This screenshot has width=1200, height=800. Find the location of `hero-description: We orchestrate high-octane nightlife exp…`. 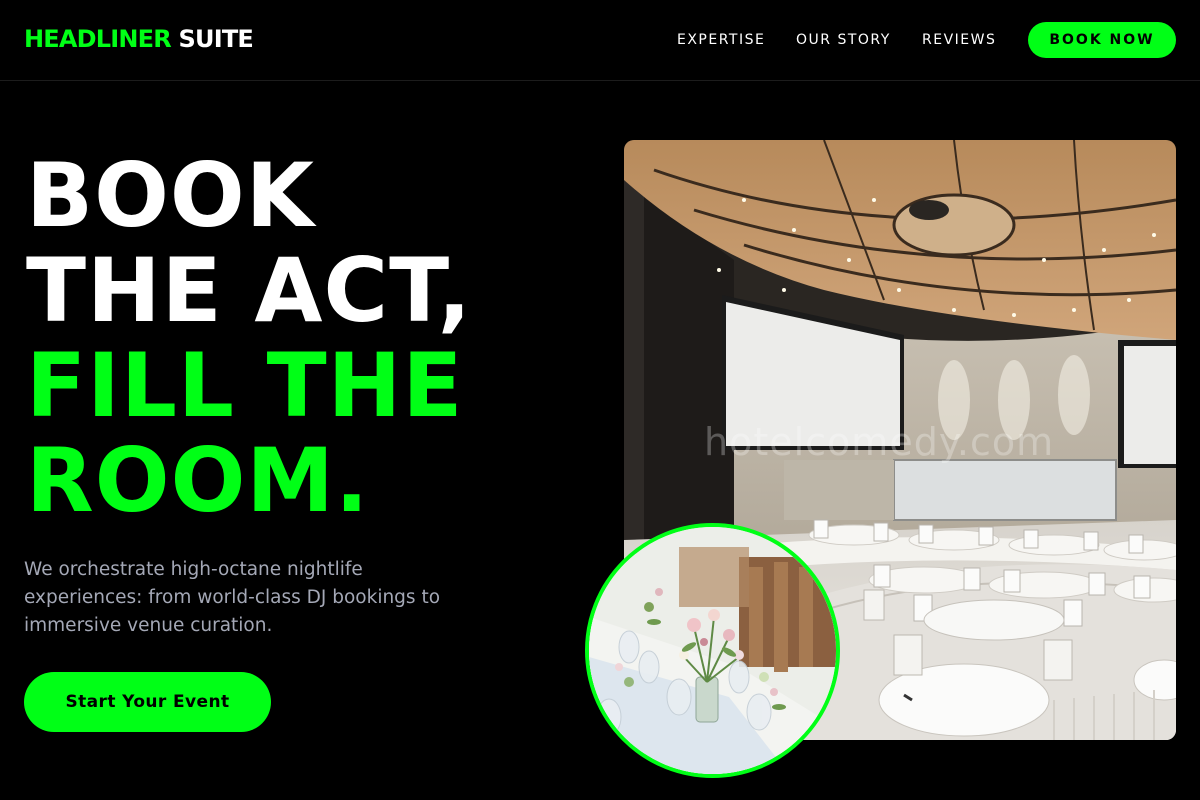

hero-description: We orchestrate high-octane nightlife exp… is located at coordinates (232, 597).